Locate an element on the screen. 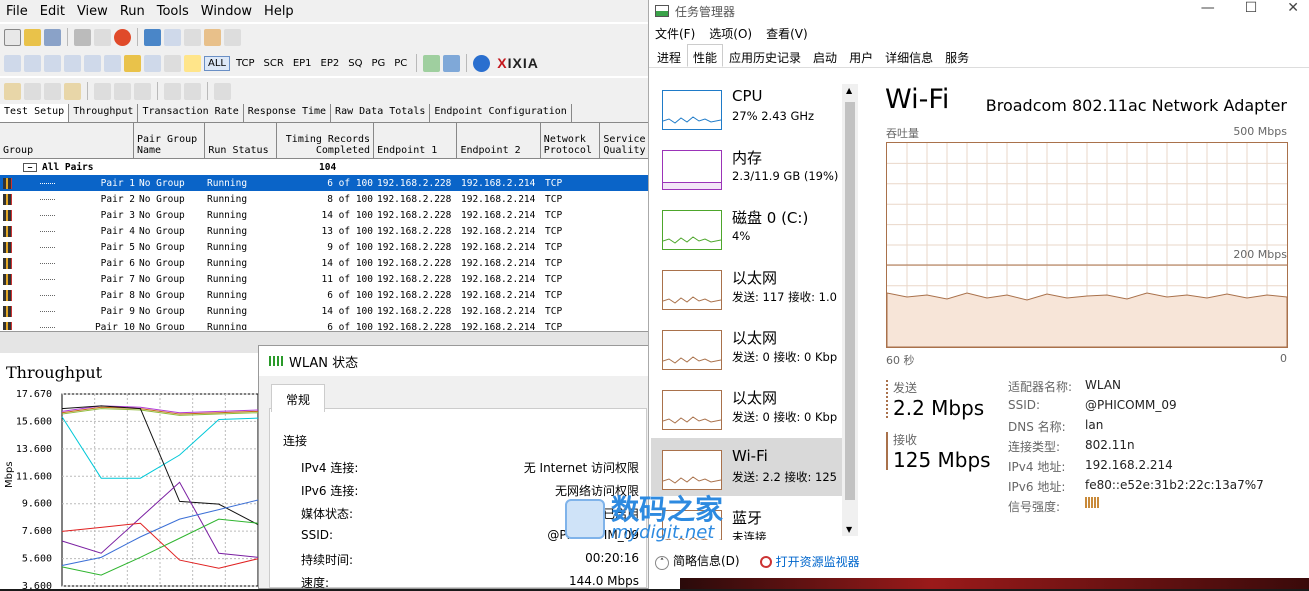 This screenshot has width=1309, height=591. tab-services: 服务 is located at coordinates (957, 55).